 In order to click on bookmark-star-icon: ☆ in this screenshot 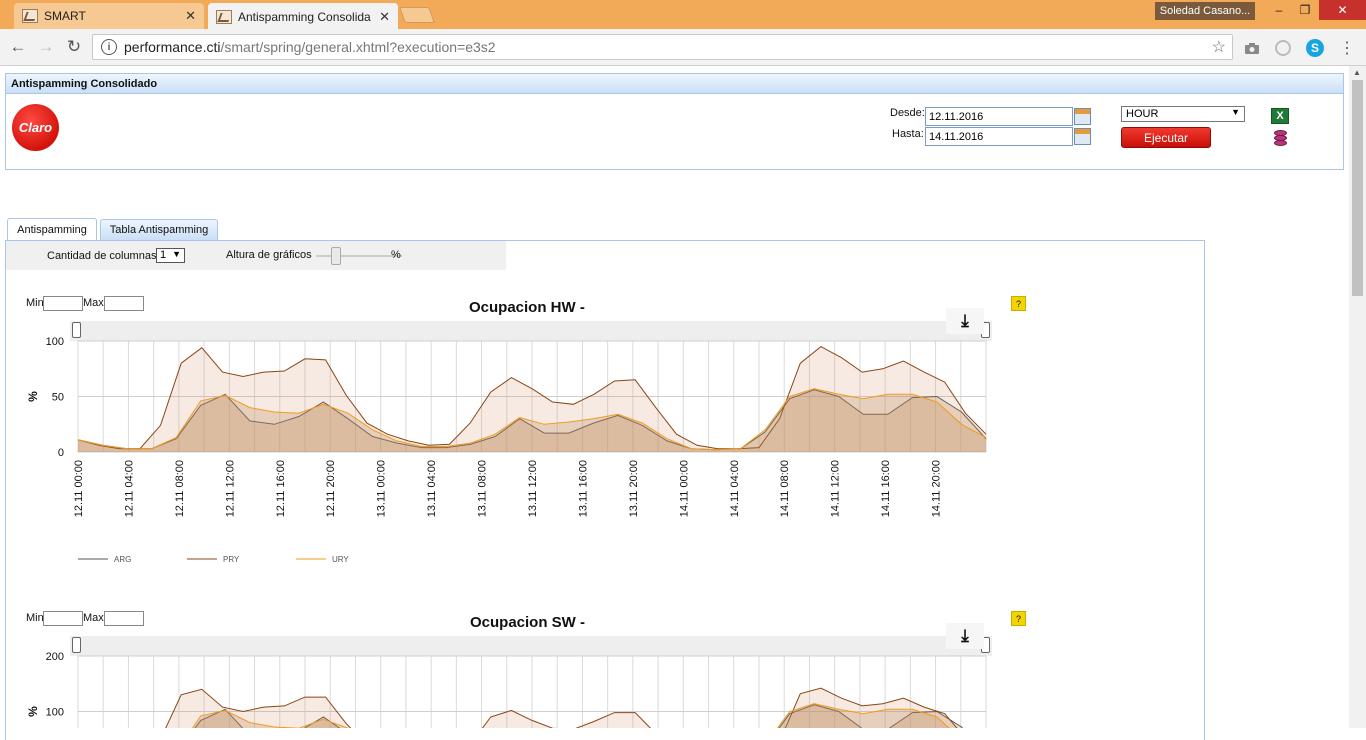, I will do `click(1219, 47)`.